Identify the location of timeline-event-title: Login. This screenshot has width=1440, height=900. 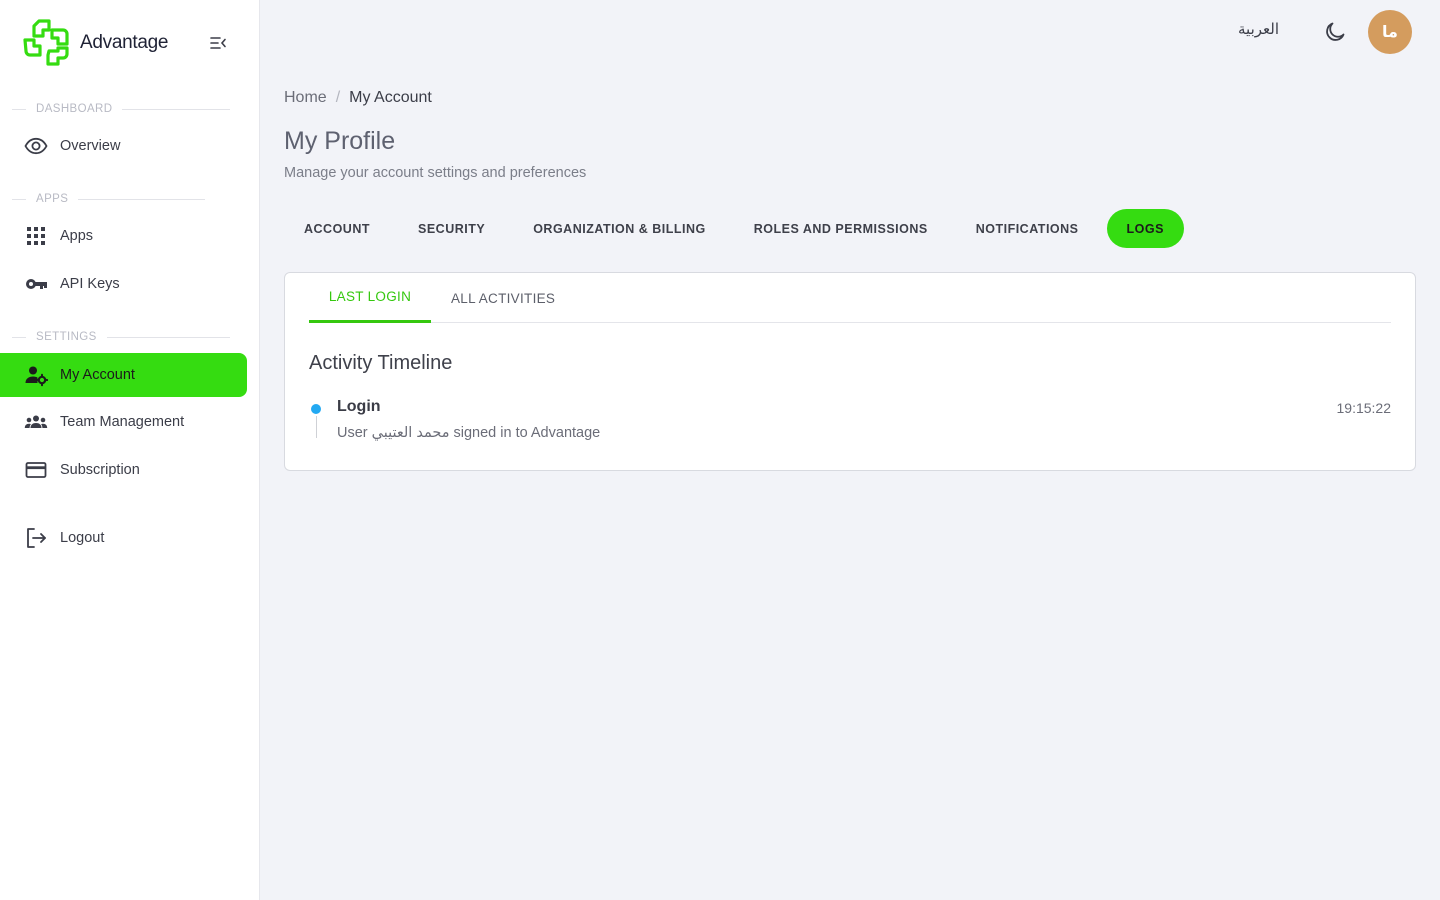
(359, 406).